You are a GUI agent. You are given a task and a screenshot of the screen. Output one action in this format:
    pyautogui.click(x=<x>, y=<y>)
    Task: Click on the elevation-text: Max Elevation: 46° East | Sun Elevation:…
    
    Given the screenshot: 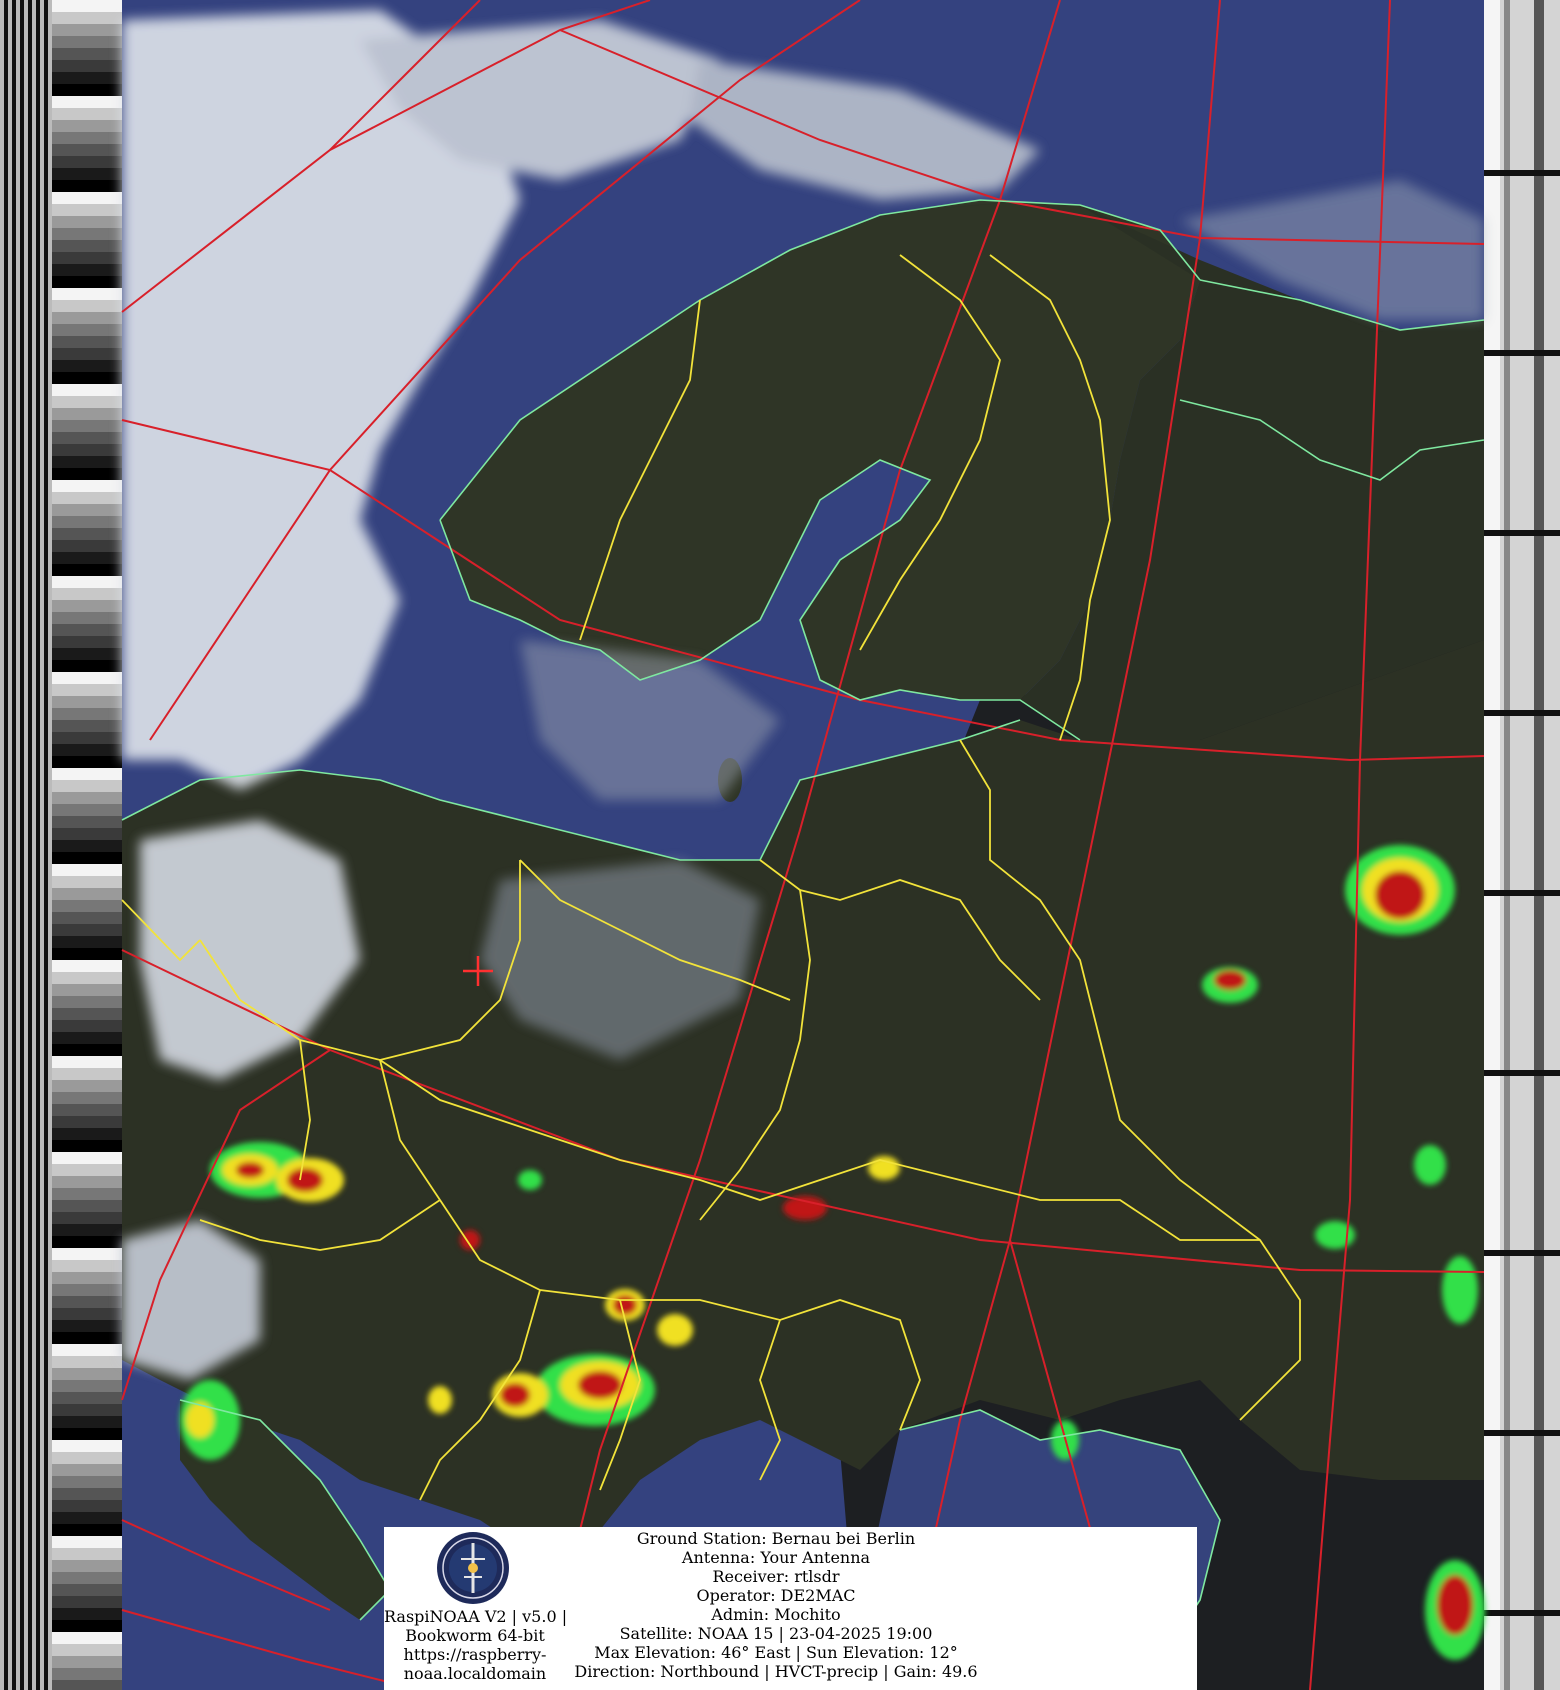 What is the action you would take?
    pyautogui.click(x=776, y=1652)
    